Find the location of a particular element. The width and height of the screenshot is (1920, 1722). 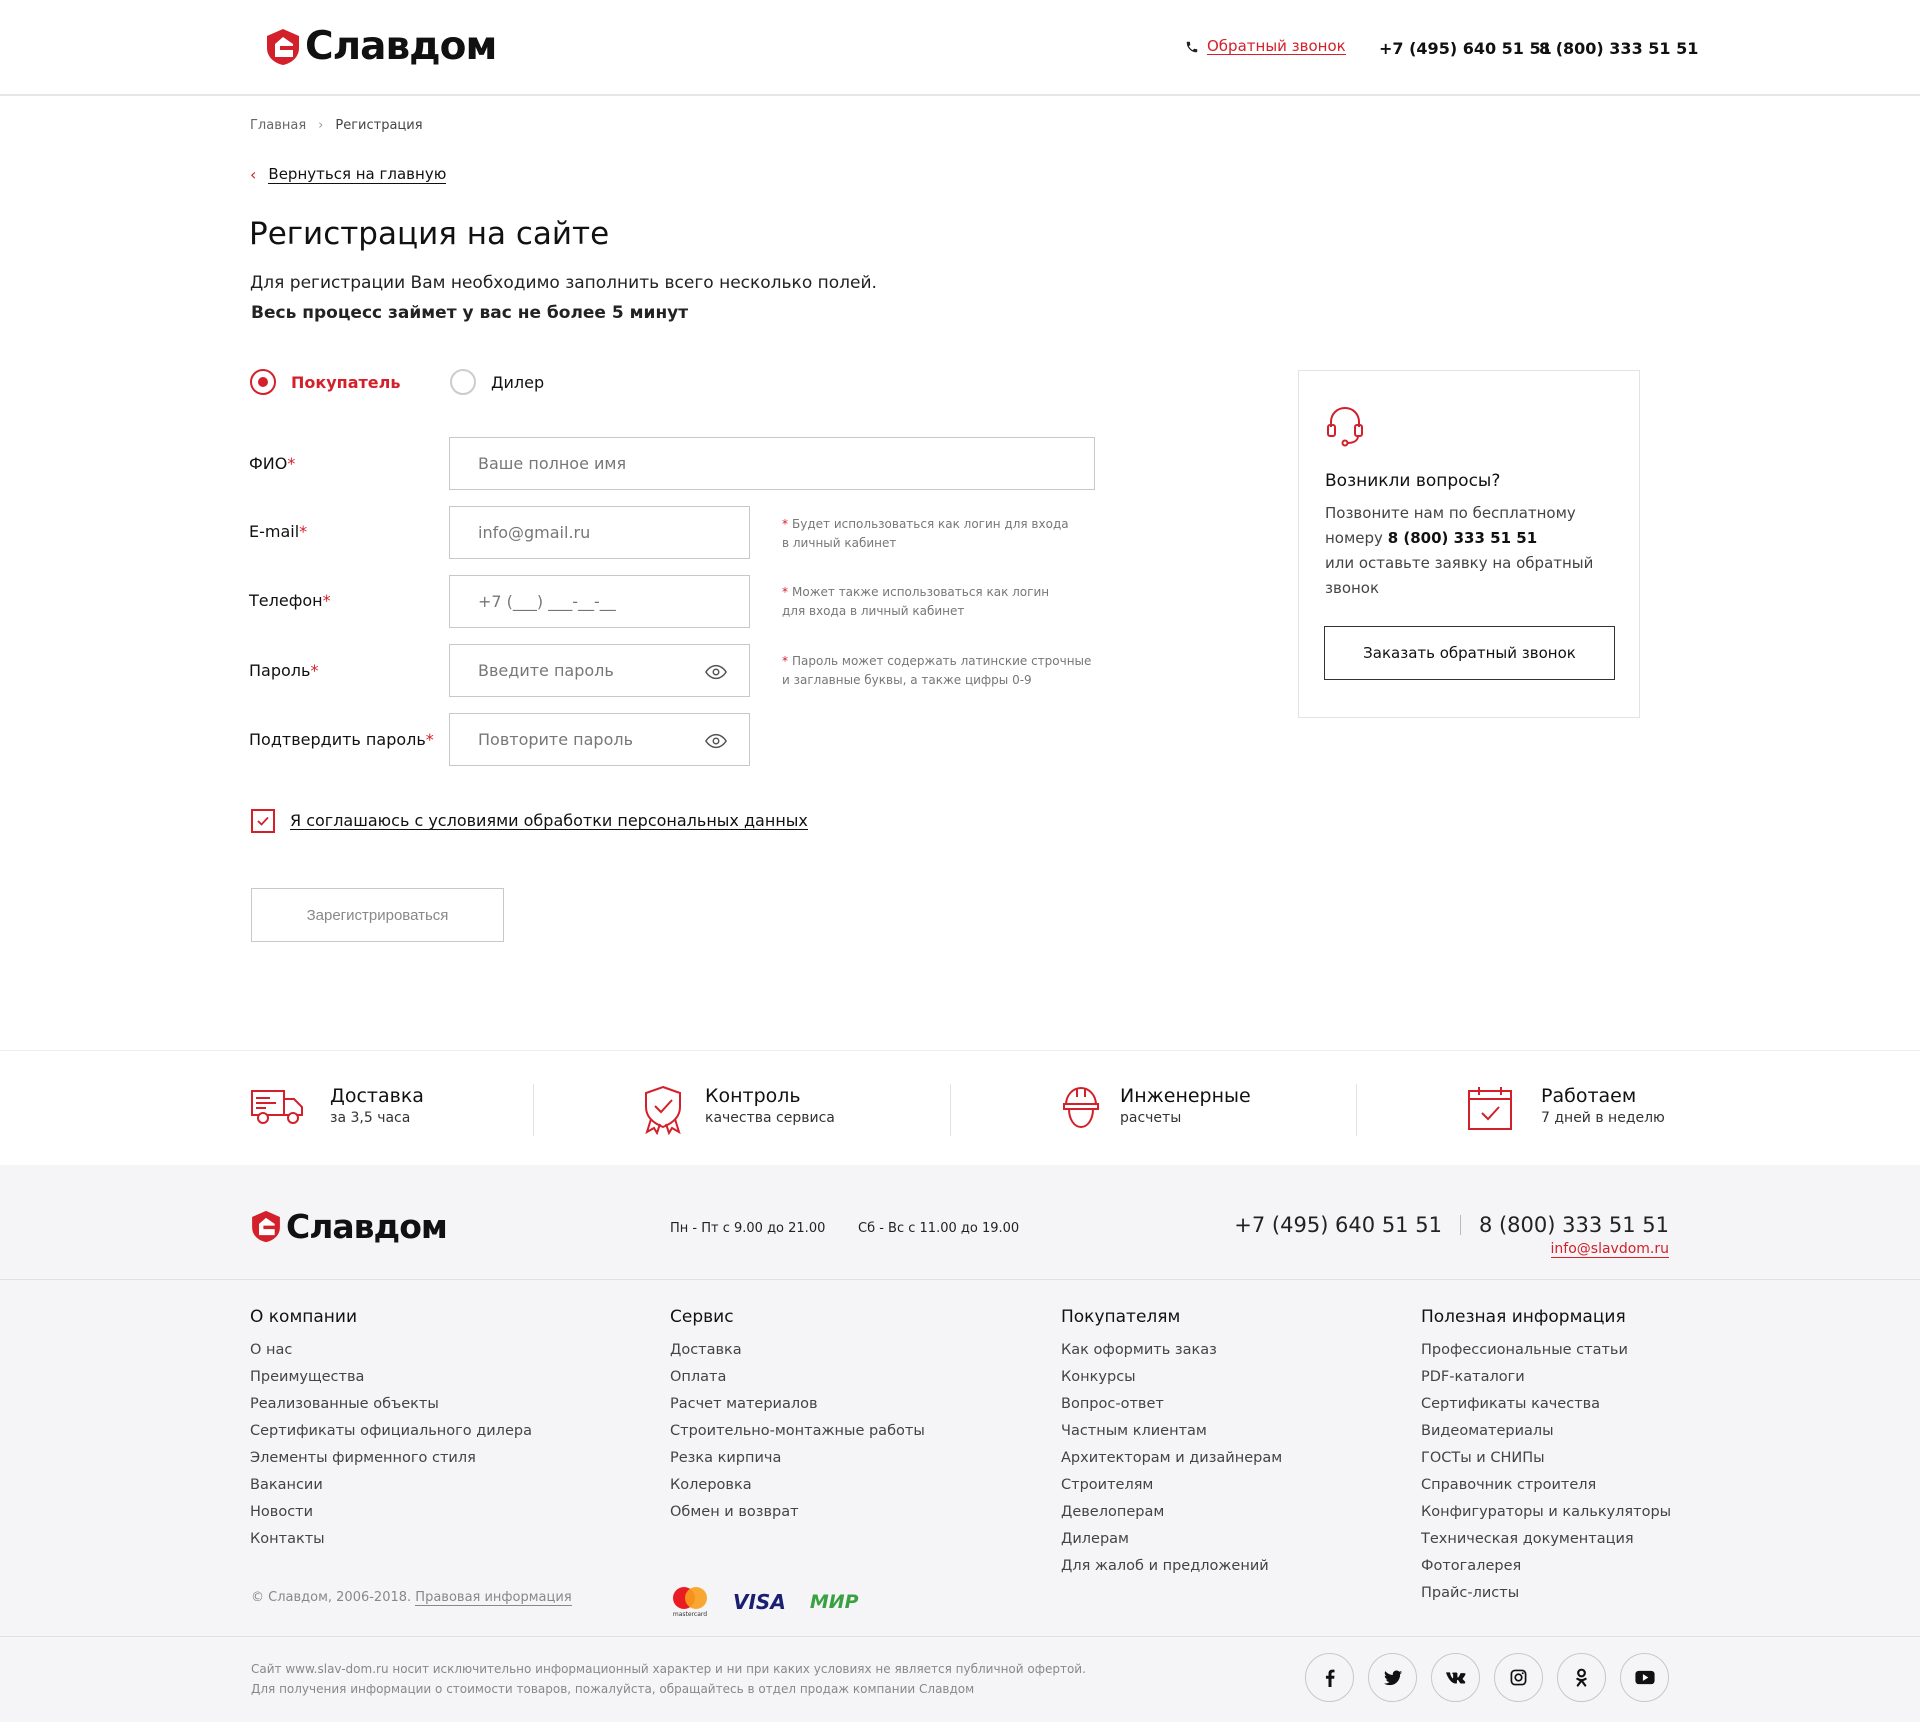

odnoklassniki-icon is located at coordinates (1581, 1677).